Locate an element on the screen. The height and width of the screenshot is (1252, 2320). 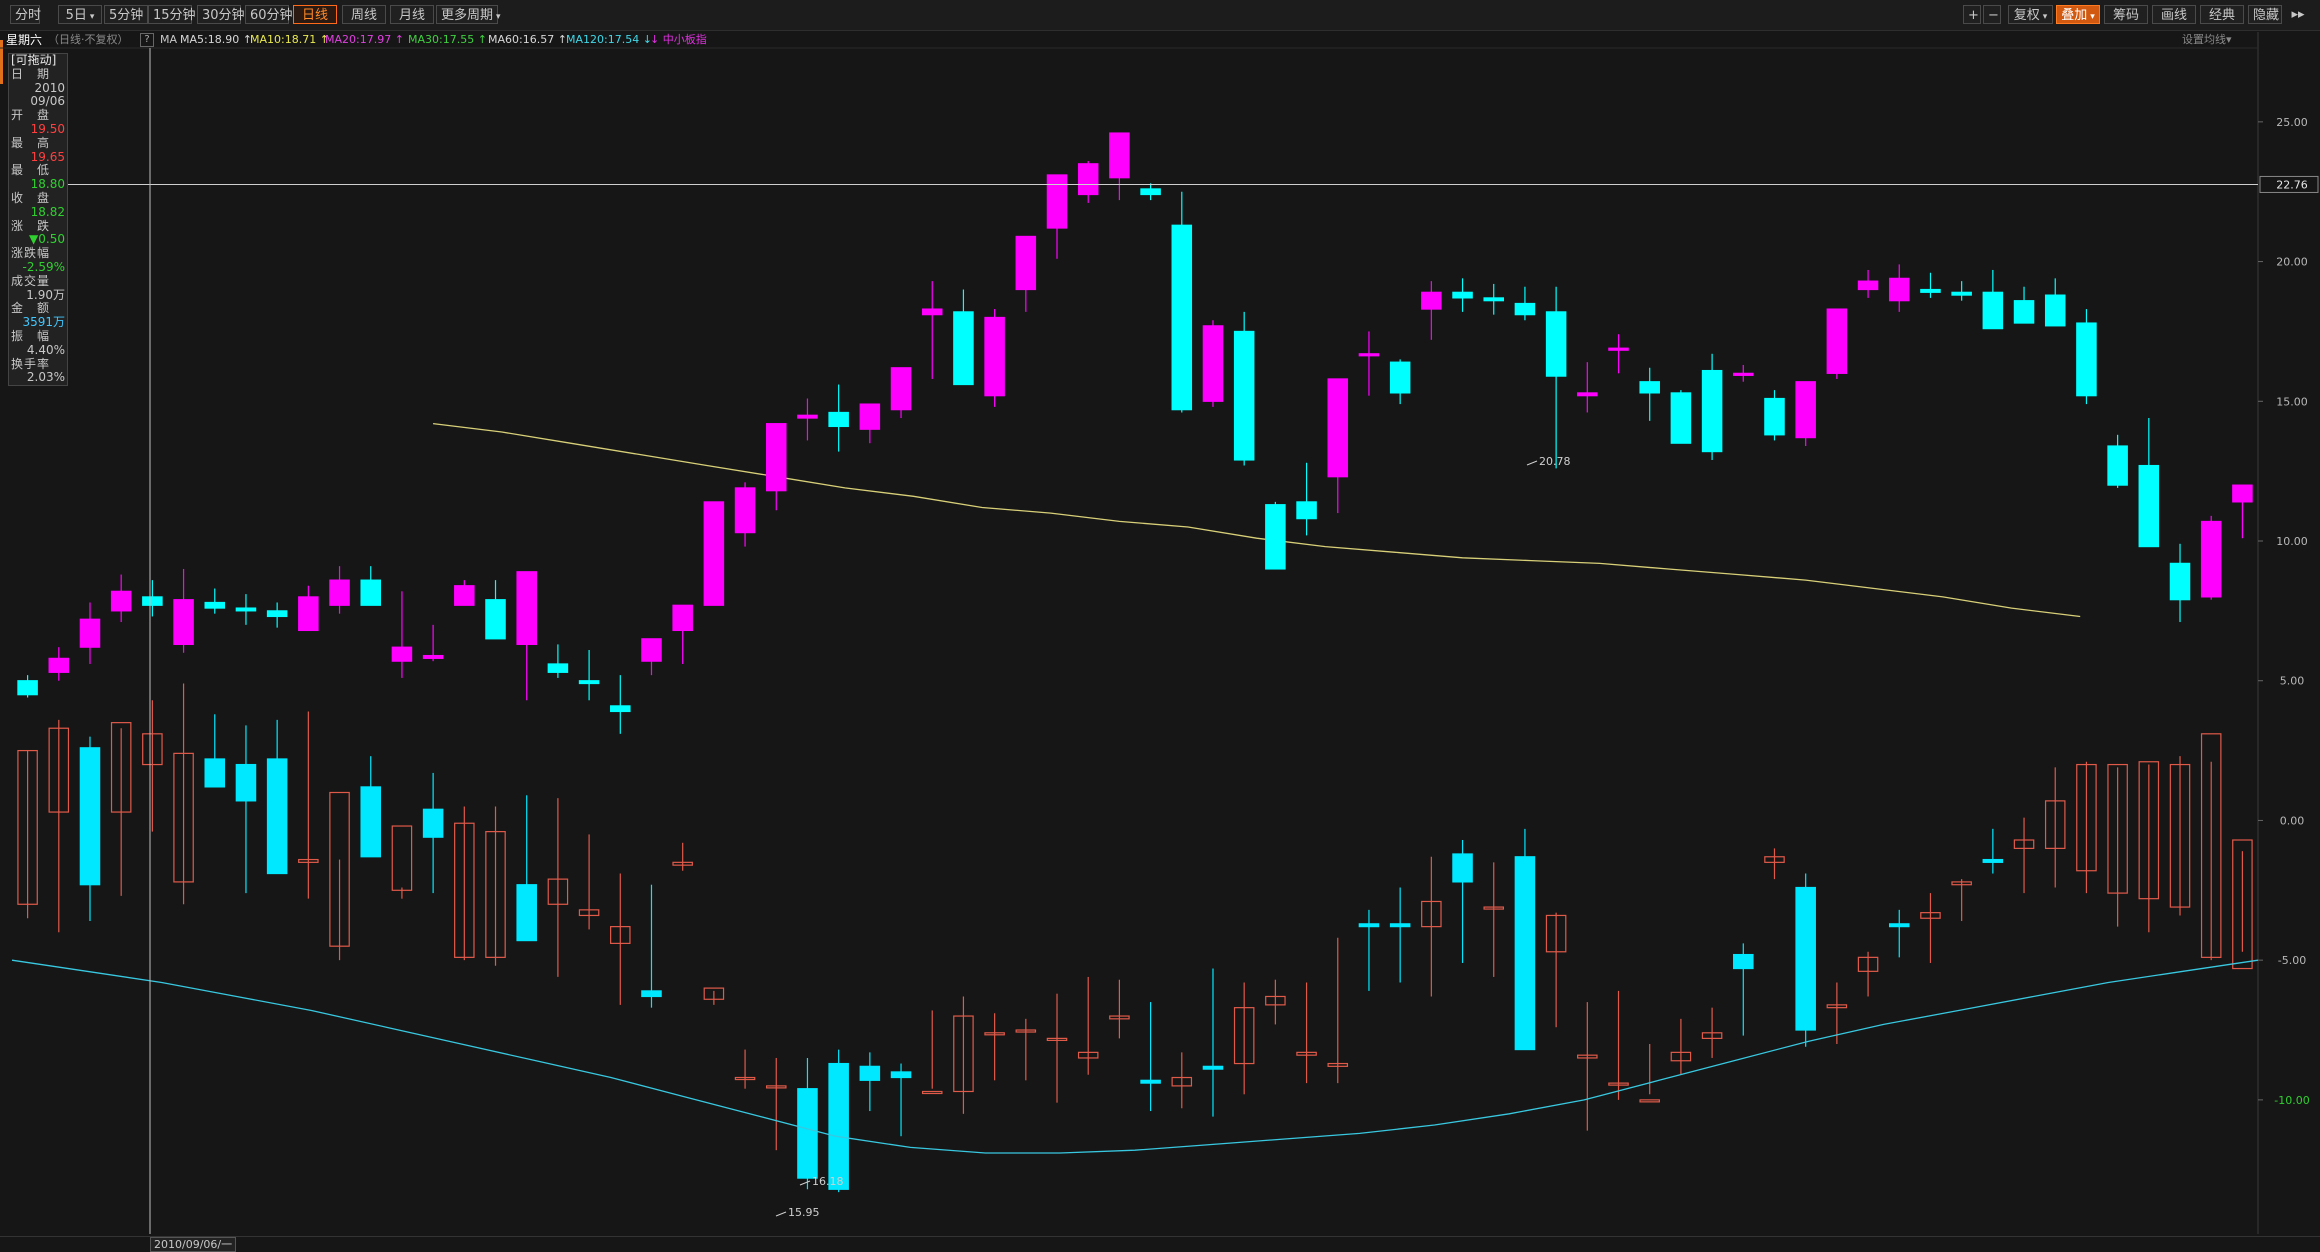
info-label: 振 幅 is located at coordinates (31, 335).